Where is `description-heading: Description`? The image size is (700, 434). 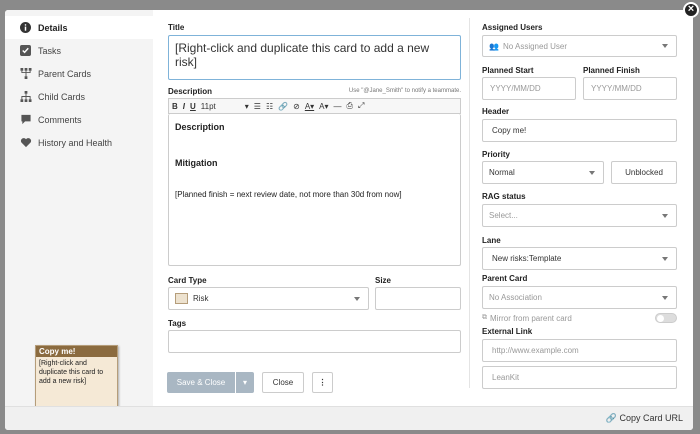 description-heading: Description is located at coordinates (200, 127).